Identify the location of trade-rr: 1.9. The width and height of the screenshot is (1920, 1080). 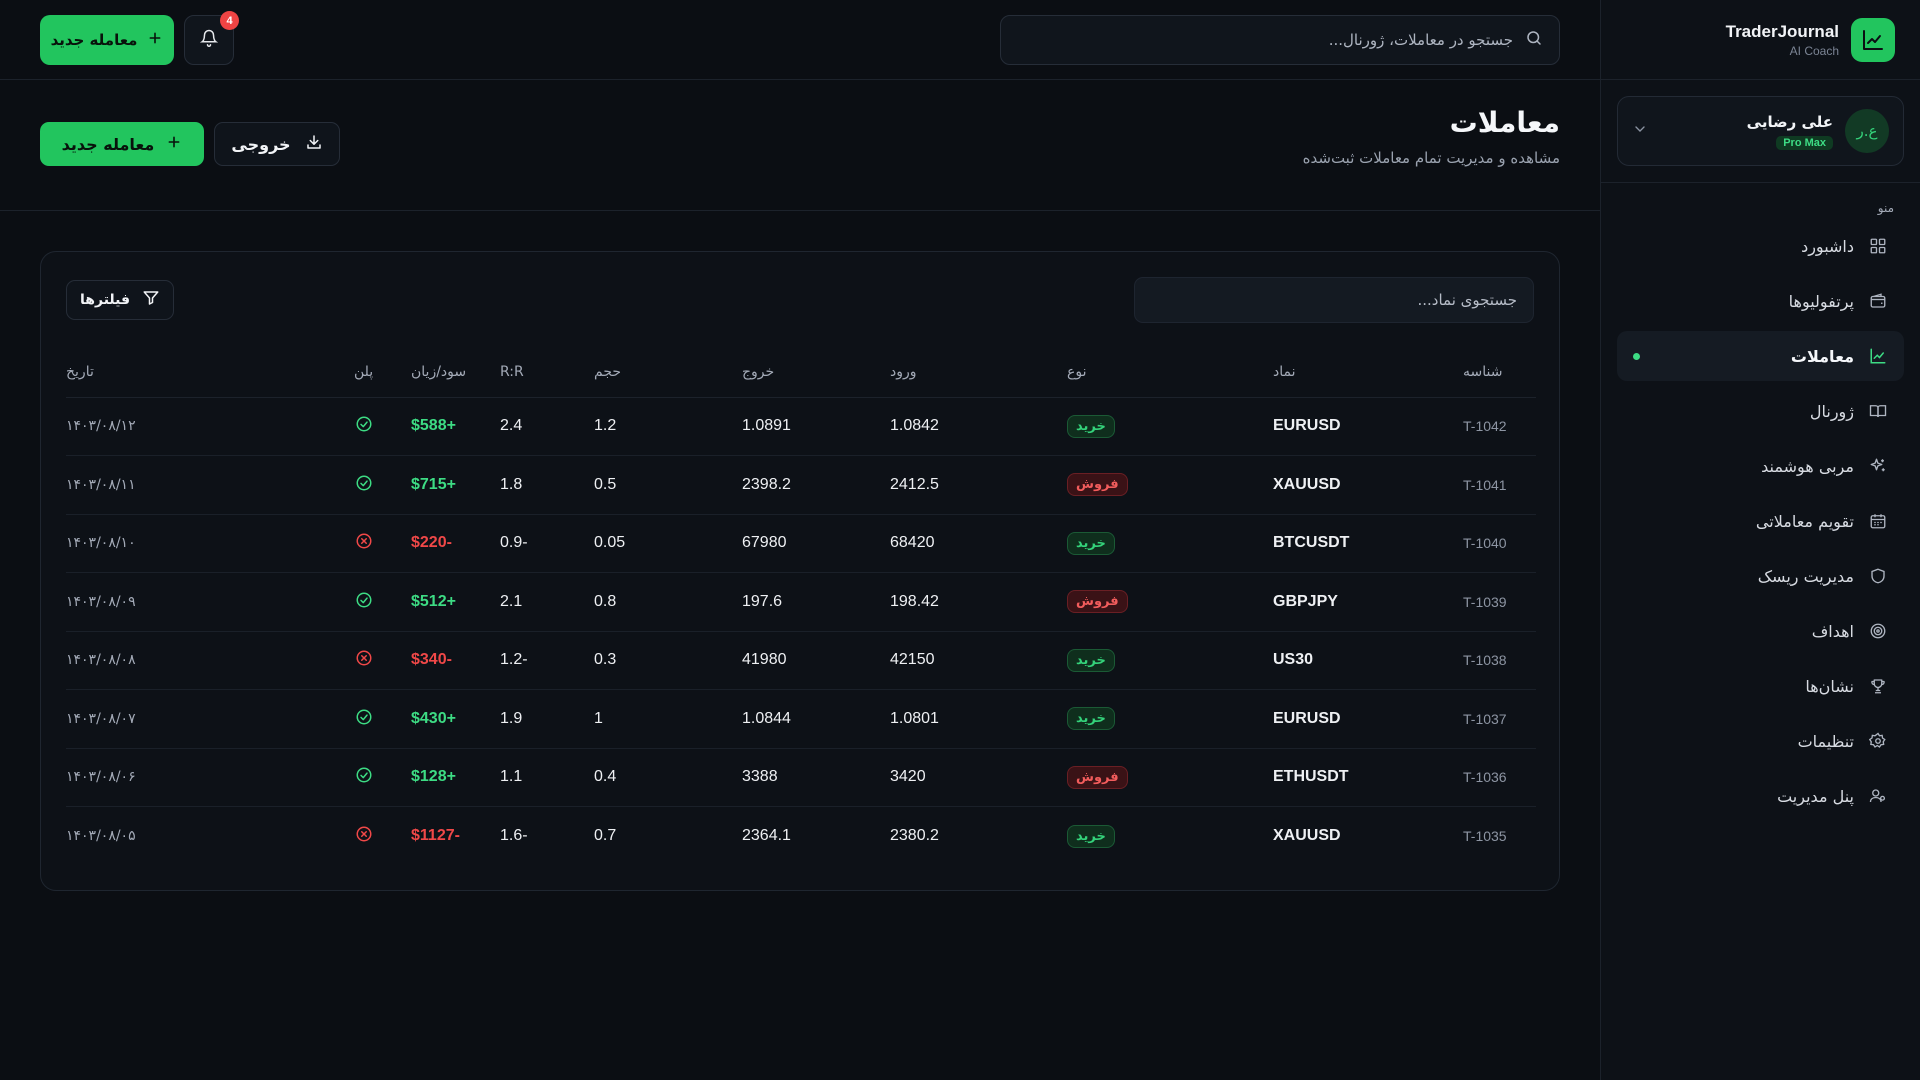
(547, 719).